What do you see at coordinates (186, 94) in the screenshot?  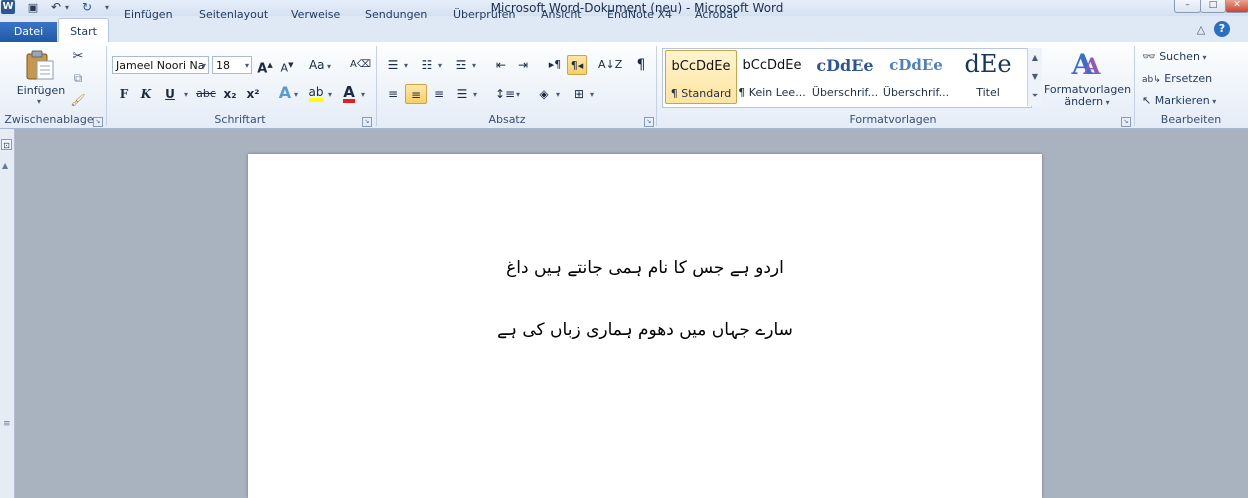 I see `underline-dropdown-icon: ▾` at bounding box center [186, 94].